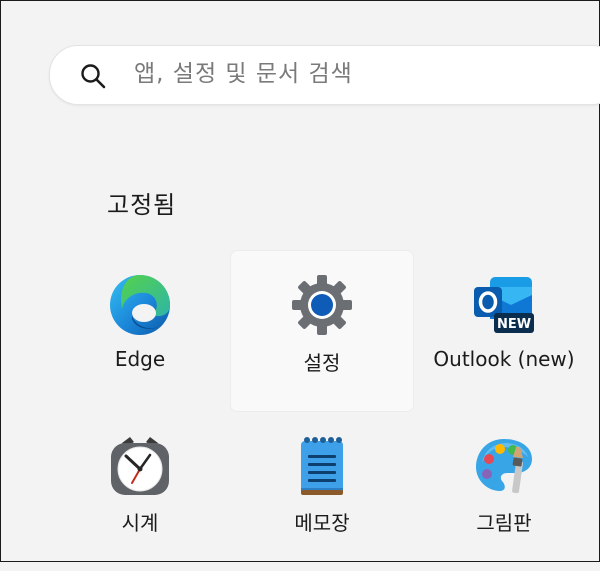 The width and height of the screenshot is (600, 571). What do you see at coordinates (322, 466) in the screenshot?
I see `notepad-icon` at bounding box center [322, 466].